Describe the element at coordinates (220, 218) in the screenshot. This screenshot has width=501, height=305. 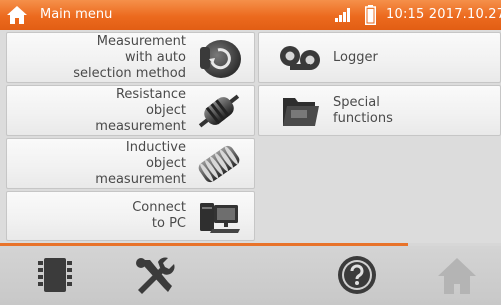
I see `computer-icon` at that location.